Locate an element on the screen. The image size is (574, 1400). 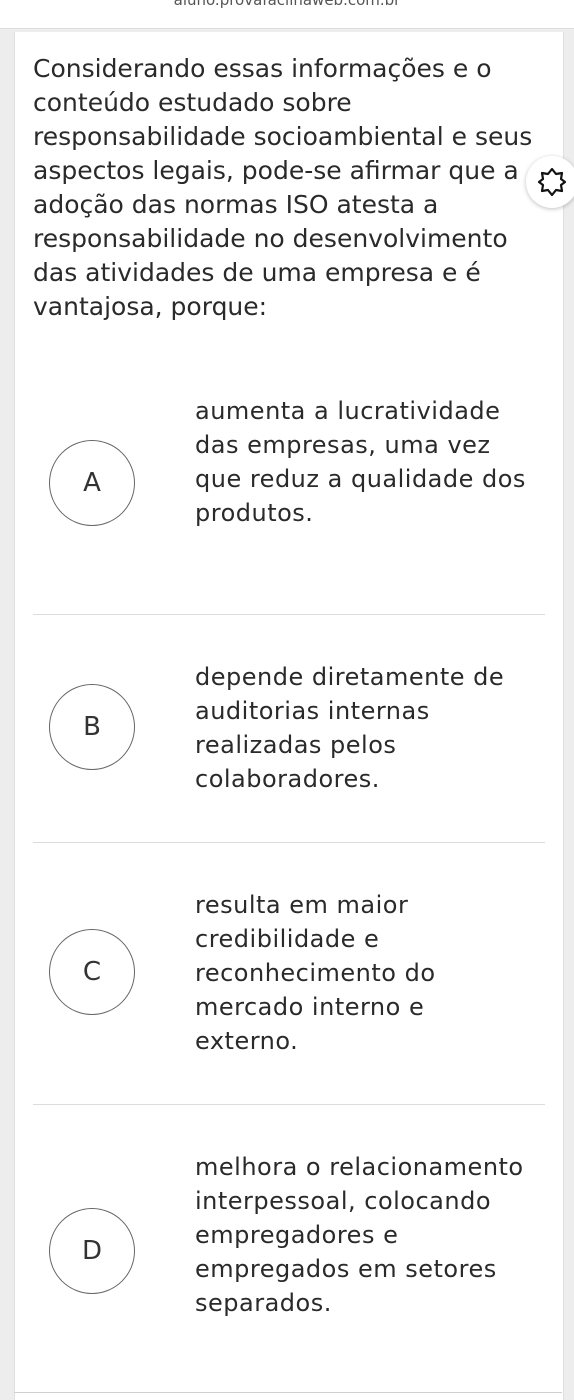
brightness-button is located at coordinates (550, 182).